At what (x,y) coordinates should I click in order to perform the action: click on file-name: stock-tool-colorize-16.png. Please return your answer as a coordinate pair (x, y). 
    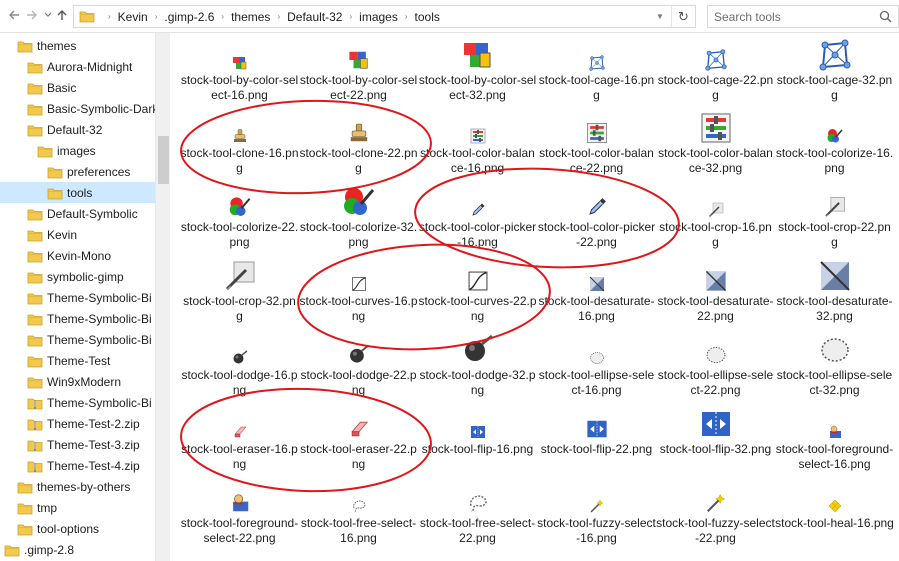
    Looking at the image, I should click on (834, 160).